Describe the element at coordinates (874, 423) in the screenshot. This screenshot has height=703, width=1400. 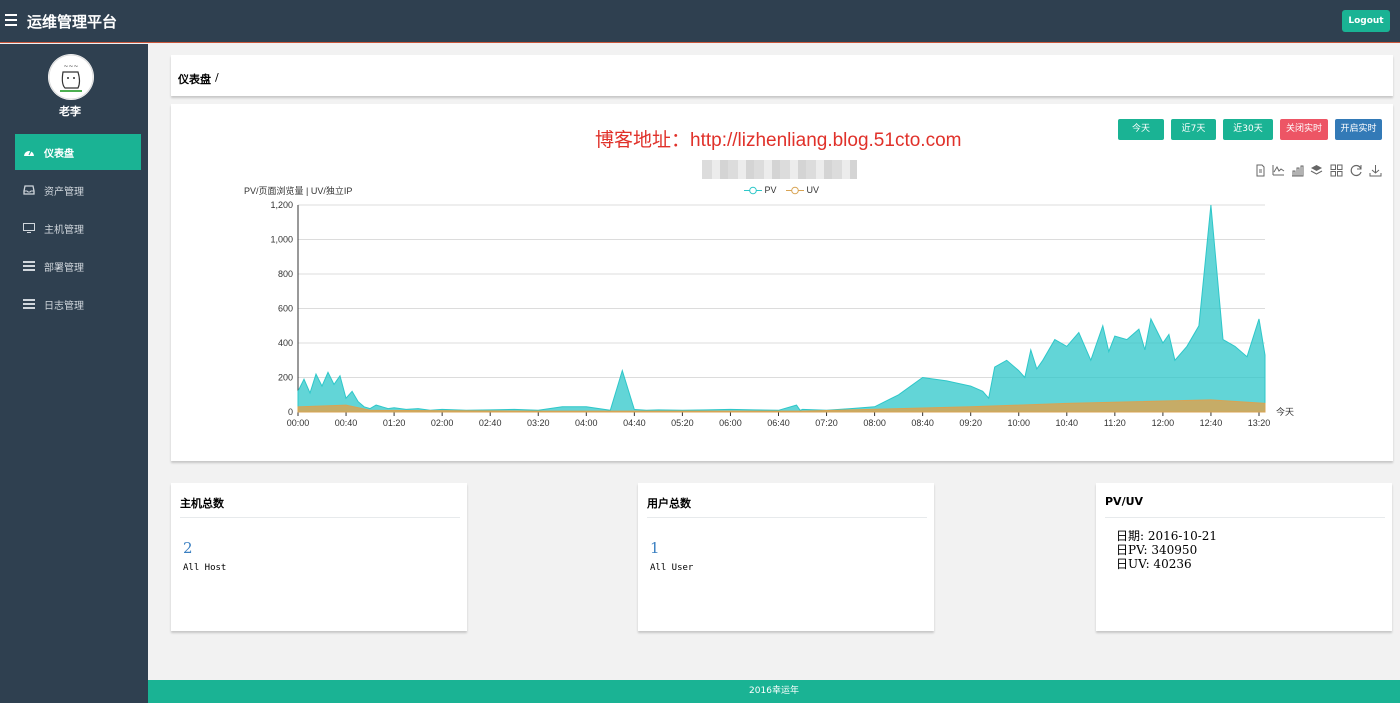
I see `x-tick-label: 08:00` at that location.